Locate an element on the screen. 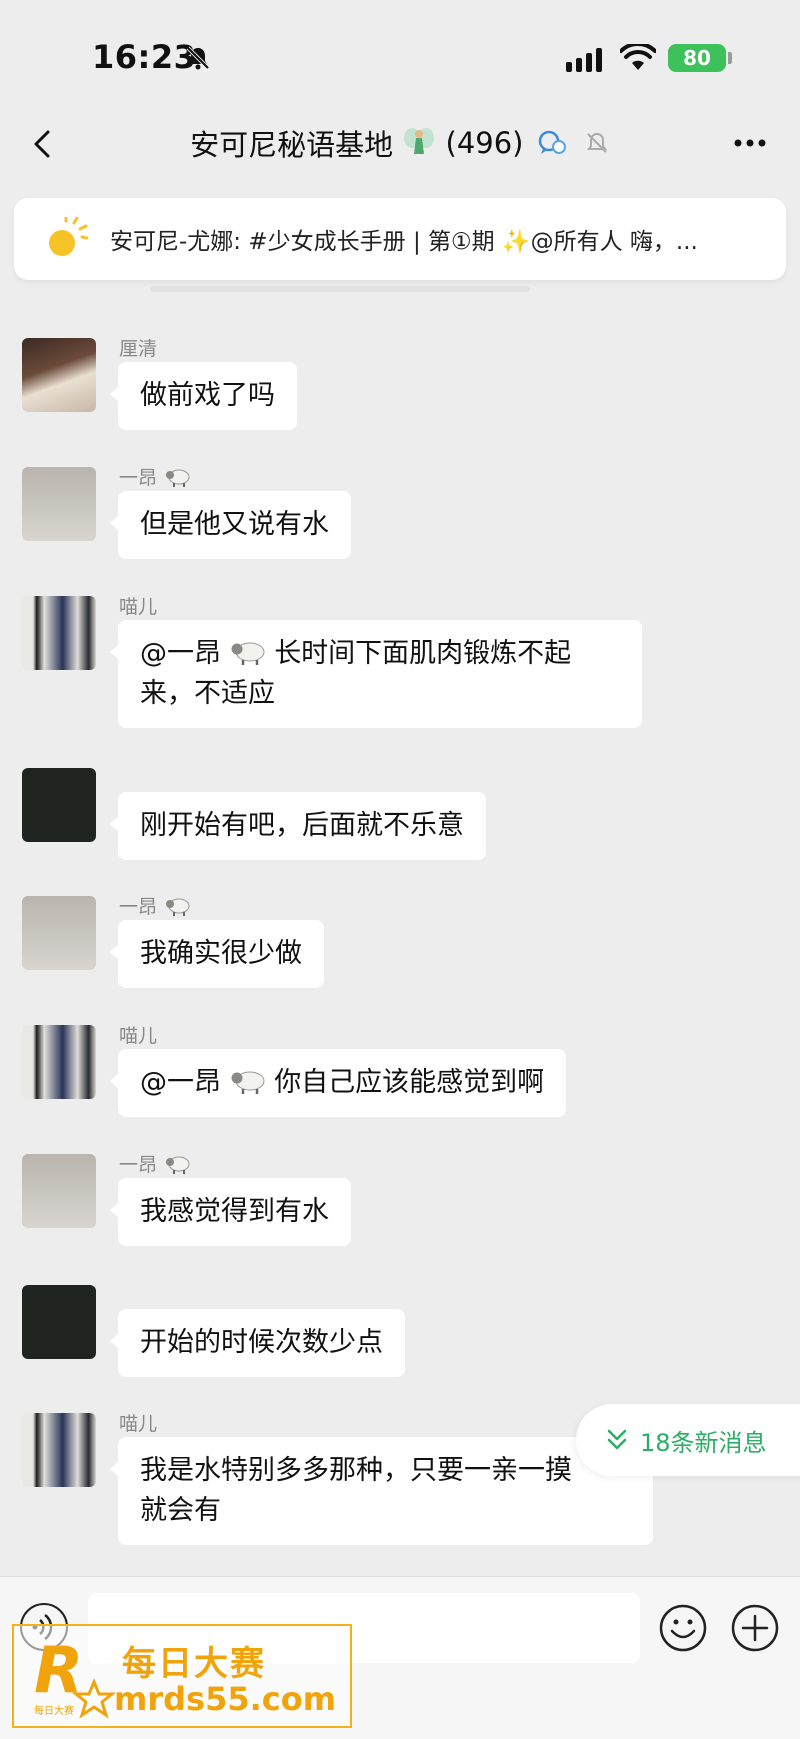 Image resolution: width=800 pixels, height=1739 pixels. message-bubble: 做前戏了吗 is located at coordinates (203, 396).